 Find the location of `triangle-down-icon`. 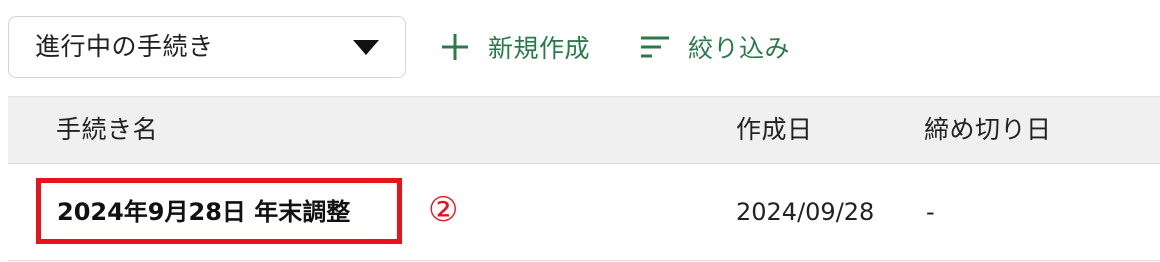

triangle-down-icon is located at coordinates (366, 47).